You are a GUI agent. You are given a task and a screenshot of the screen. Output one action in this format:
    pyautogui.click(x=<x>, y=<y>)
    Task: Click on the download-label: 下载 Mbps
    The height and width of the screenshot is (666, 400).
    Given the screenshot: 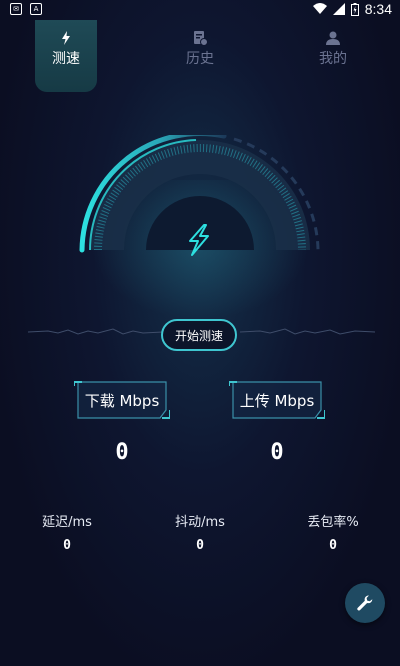 What is the action you would take?
    pyautogui.click(x=122, y=400)
    